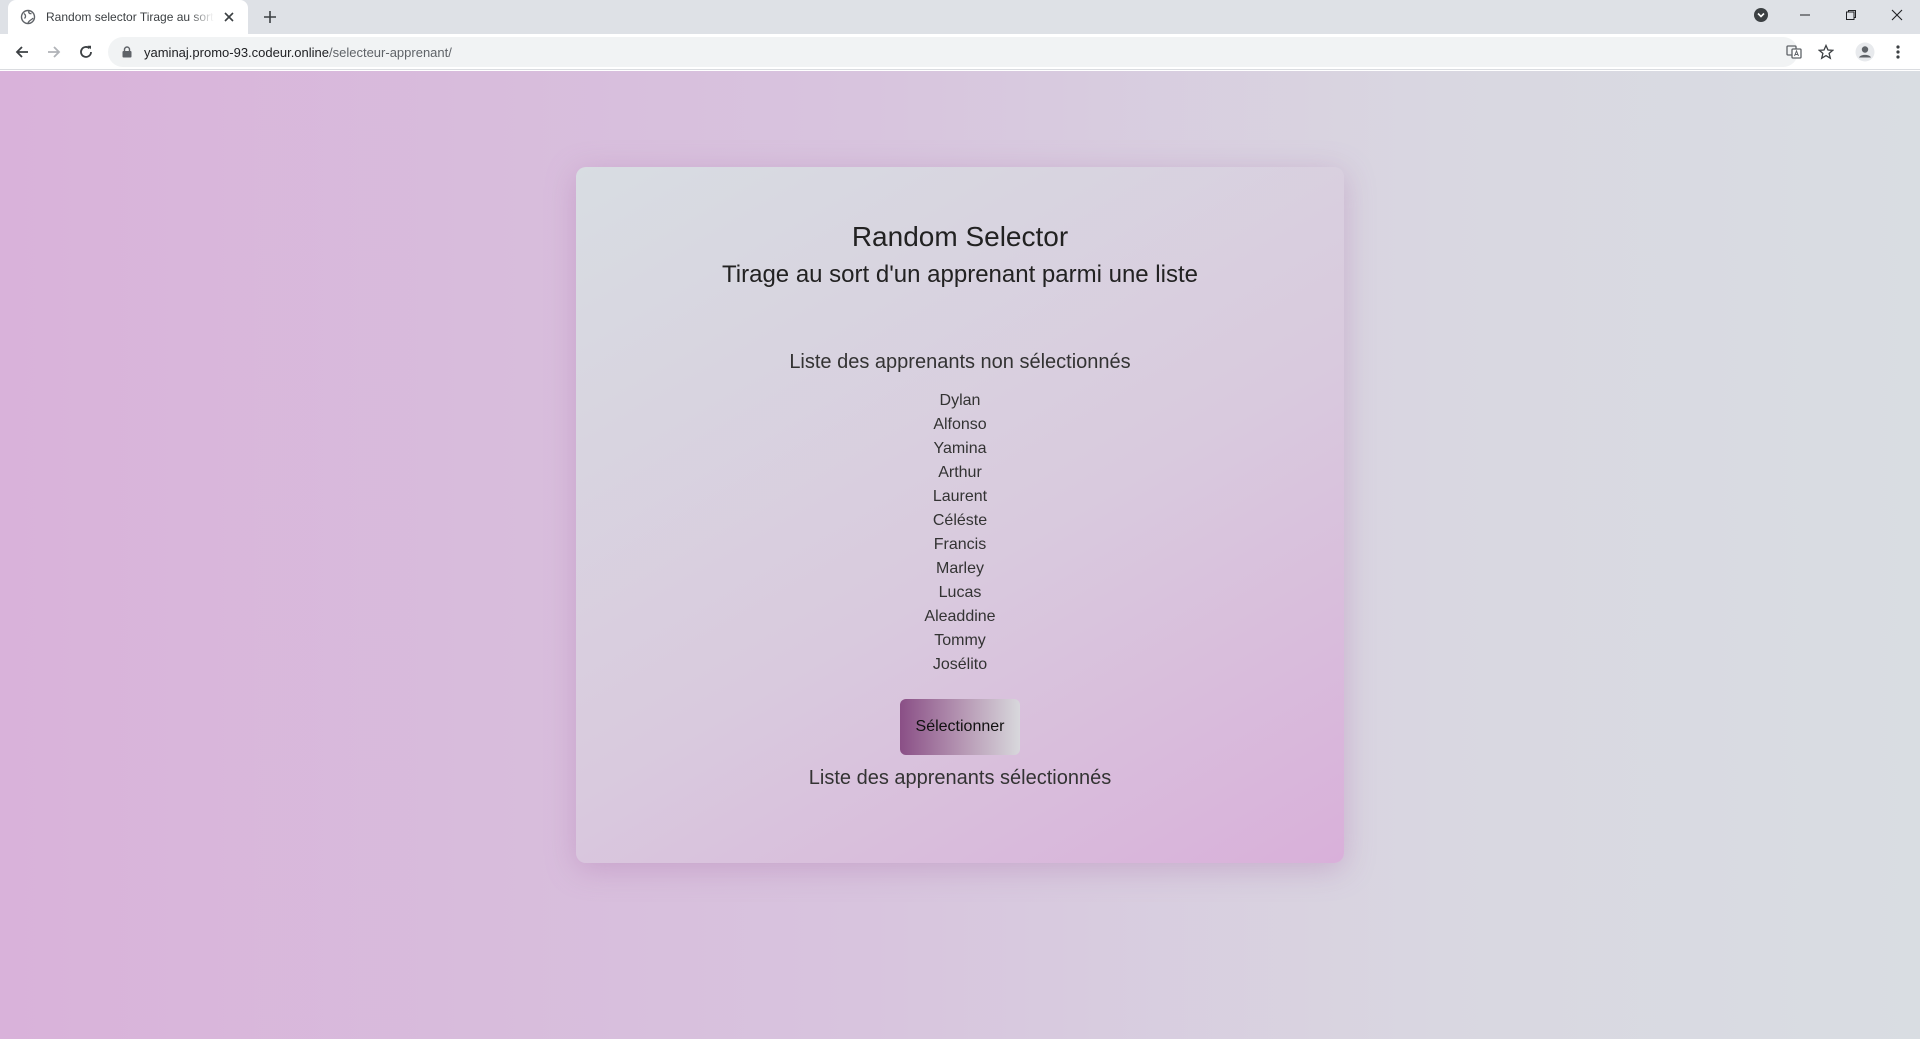  What do you see at coordinates (54, 52) in the screenshot?
I see `forward-arrow-icon` at bounding box center [54, 52].